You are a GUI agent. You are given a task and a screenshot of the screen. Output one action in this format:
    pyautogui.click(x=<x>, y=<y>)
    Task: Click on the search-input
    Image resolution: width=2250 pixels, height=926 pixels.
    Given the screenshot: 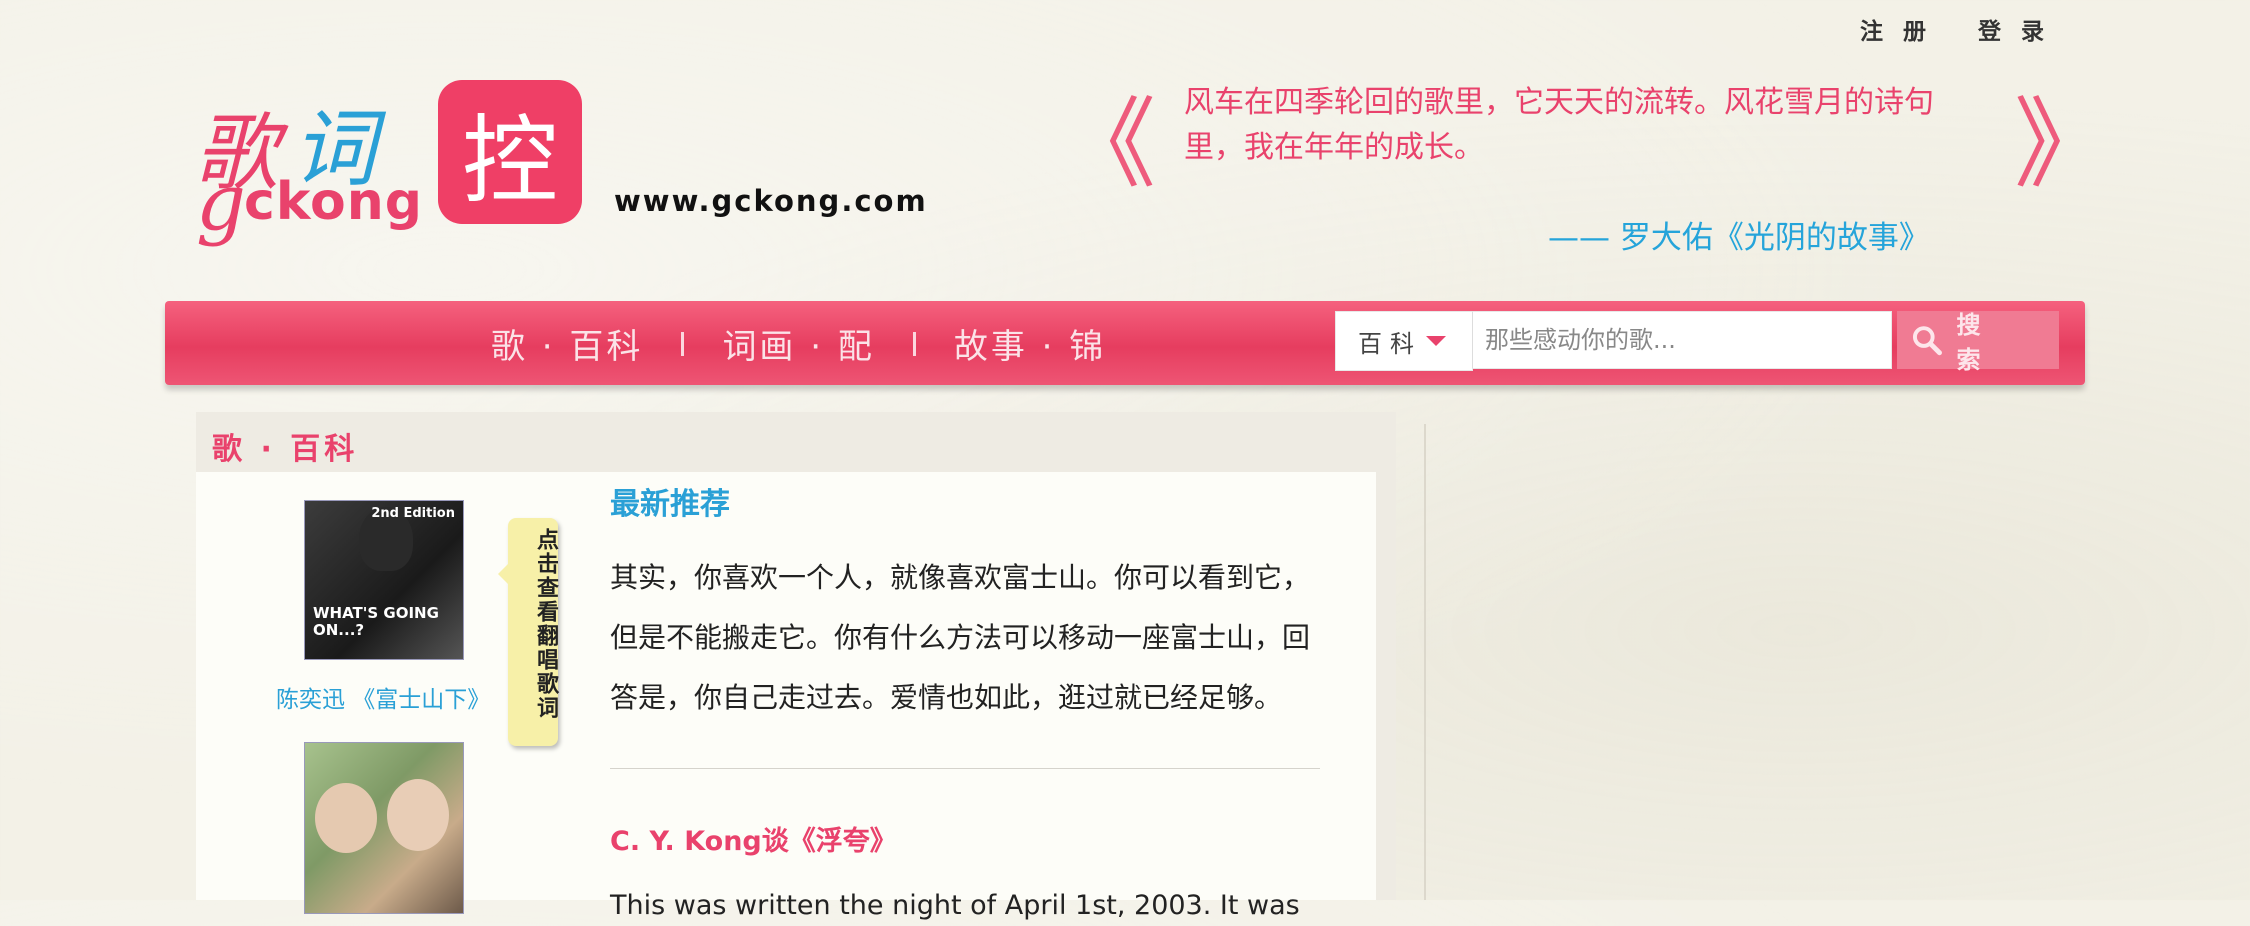 What is the action you would take?
    pyautogui.click(x=1682, y=340)
    